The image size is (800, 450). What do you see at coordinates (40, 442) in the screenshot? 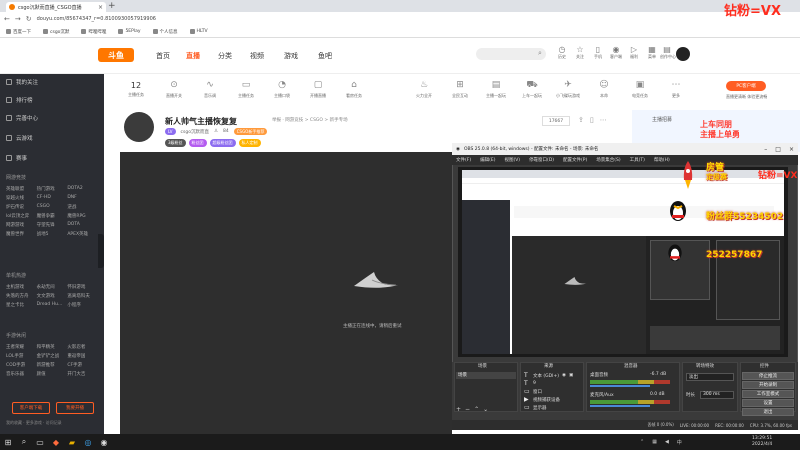
I see `task-view-icon: ▭` at bounding box center [40, 442].